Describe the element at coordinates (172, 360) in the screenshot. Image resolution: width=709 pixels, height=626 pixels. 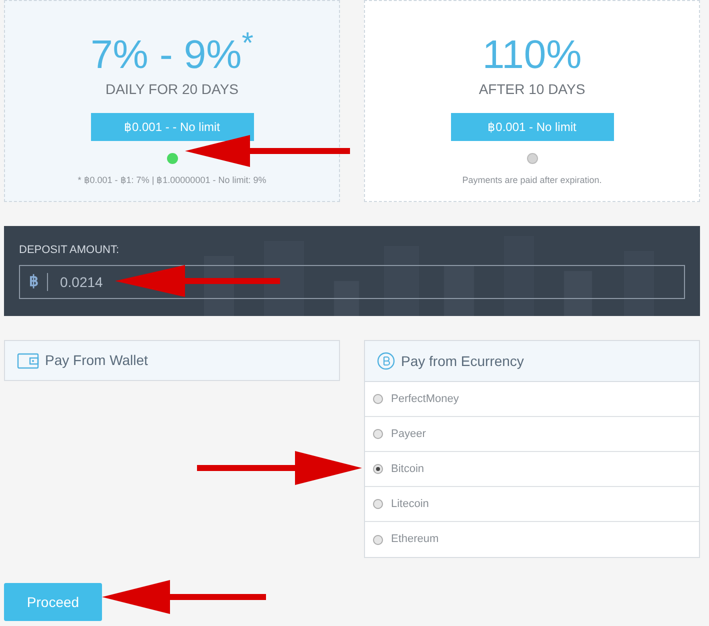
I see `wallet-panel: Pay From Wallet` at that location.